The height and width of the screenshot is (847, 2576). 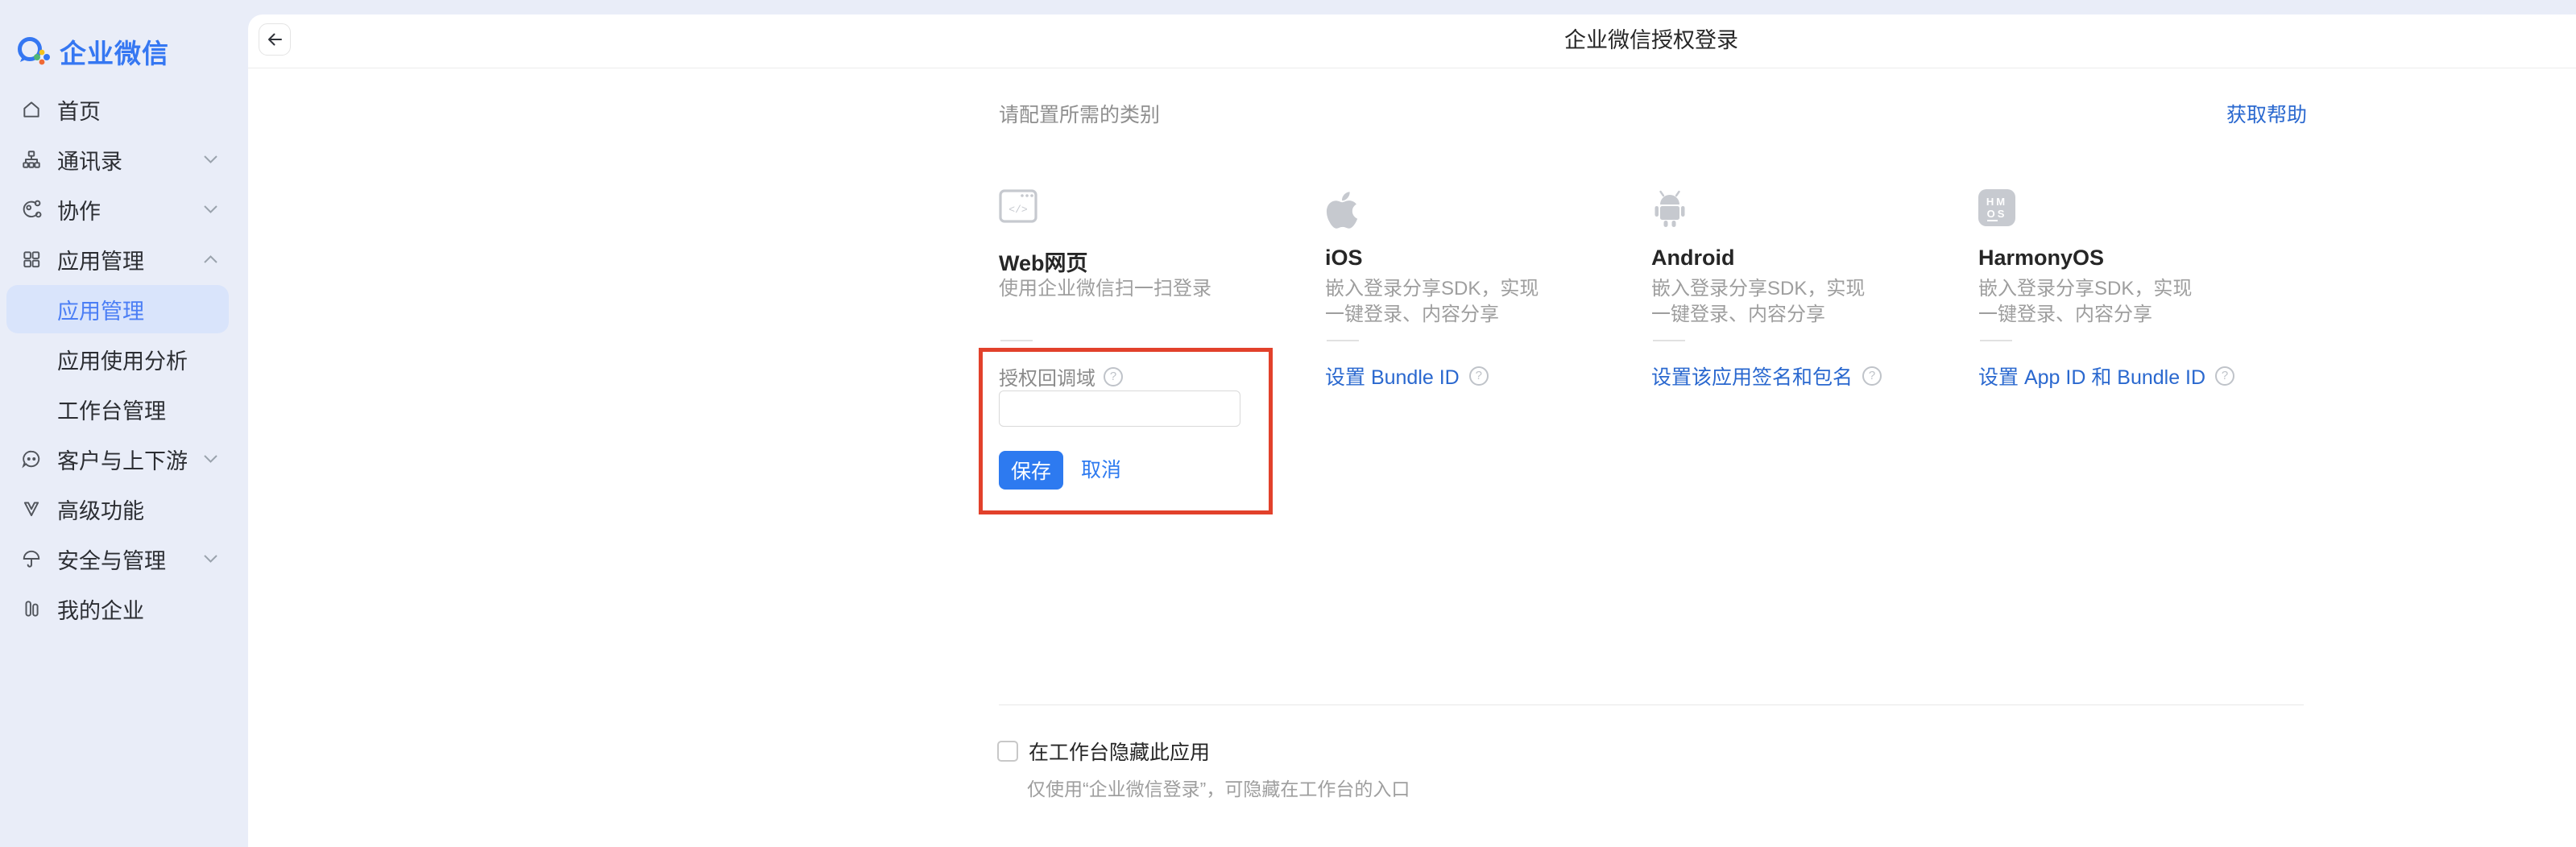 What do you see at coordinates (2085, 301) in the screenshot?
I see `card-harmonyos-desc: 嵌入登录分享SDK，实现 一键登录、内容分享` at bounding box center [2085, 301].